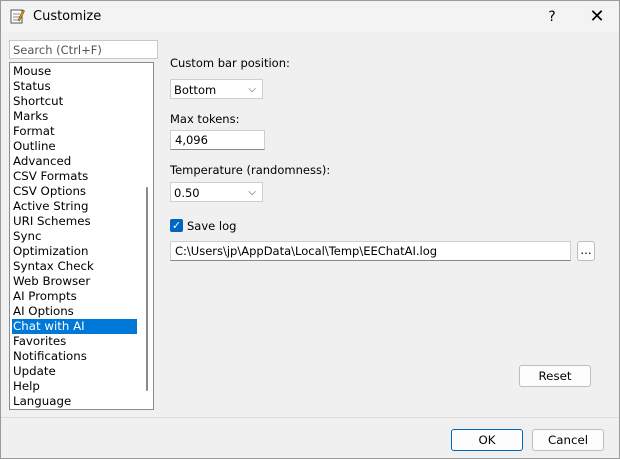  Describe the element at coordinates (67, 16) in the screenshot. I see `window-title: Customize` at that location.